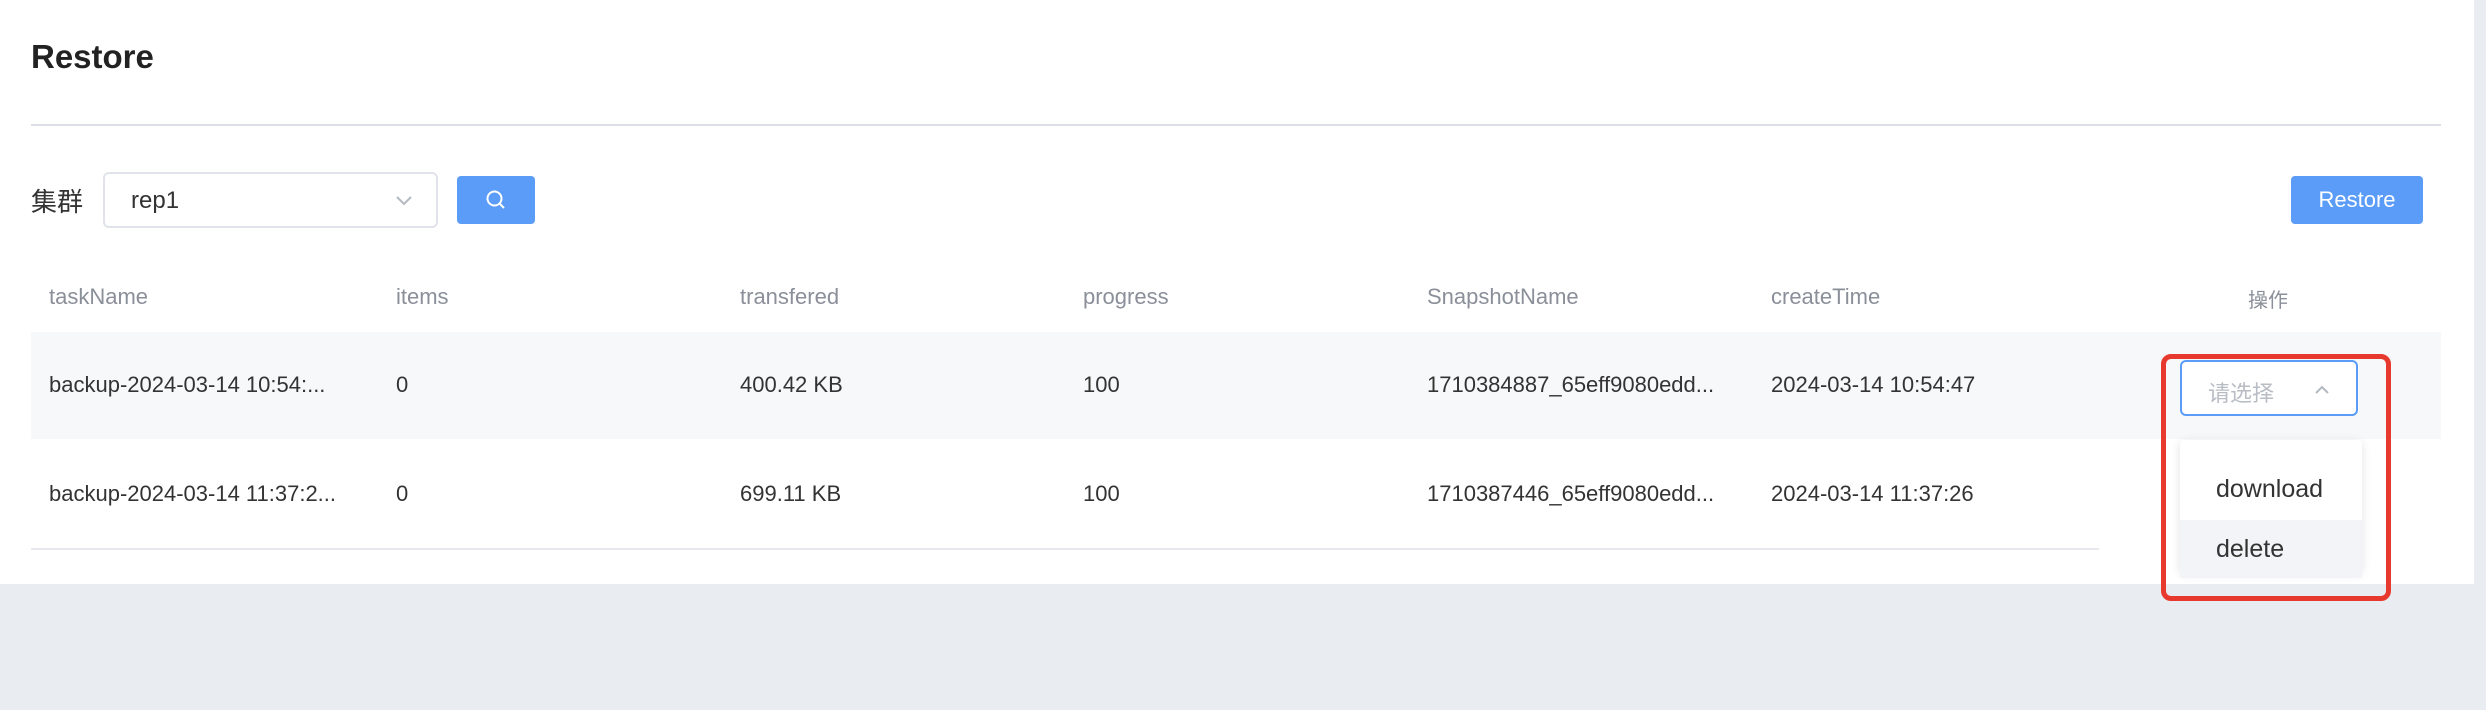  I want to click on cell-createtime: 2024-03-14 11:37:26, so click(1872, 493).